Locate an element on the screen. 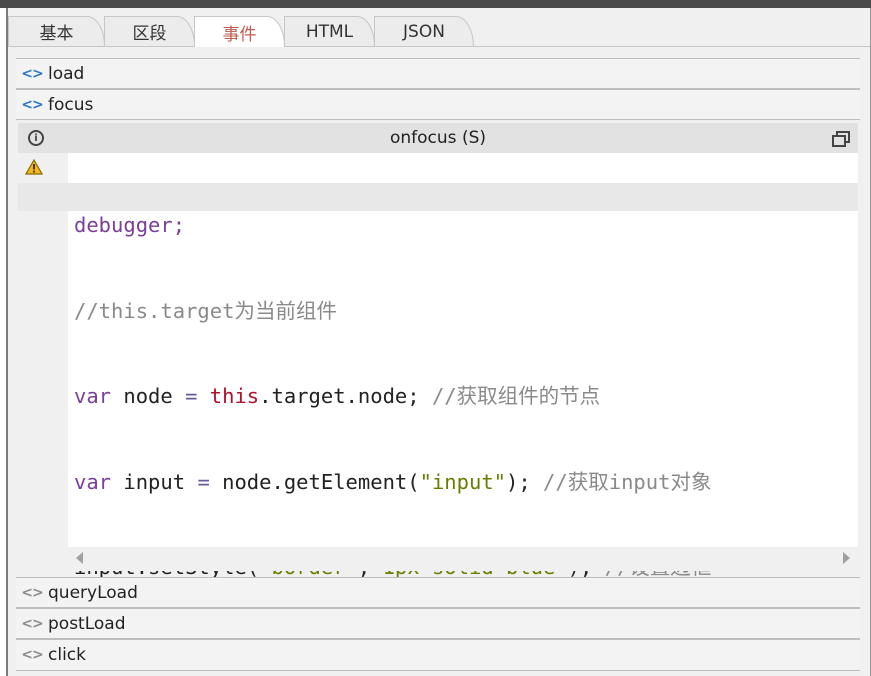 The height and width of the screenshot is (676, 871). event-row-focus: <> focus is located at coordinates (438, 104).